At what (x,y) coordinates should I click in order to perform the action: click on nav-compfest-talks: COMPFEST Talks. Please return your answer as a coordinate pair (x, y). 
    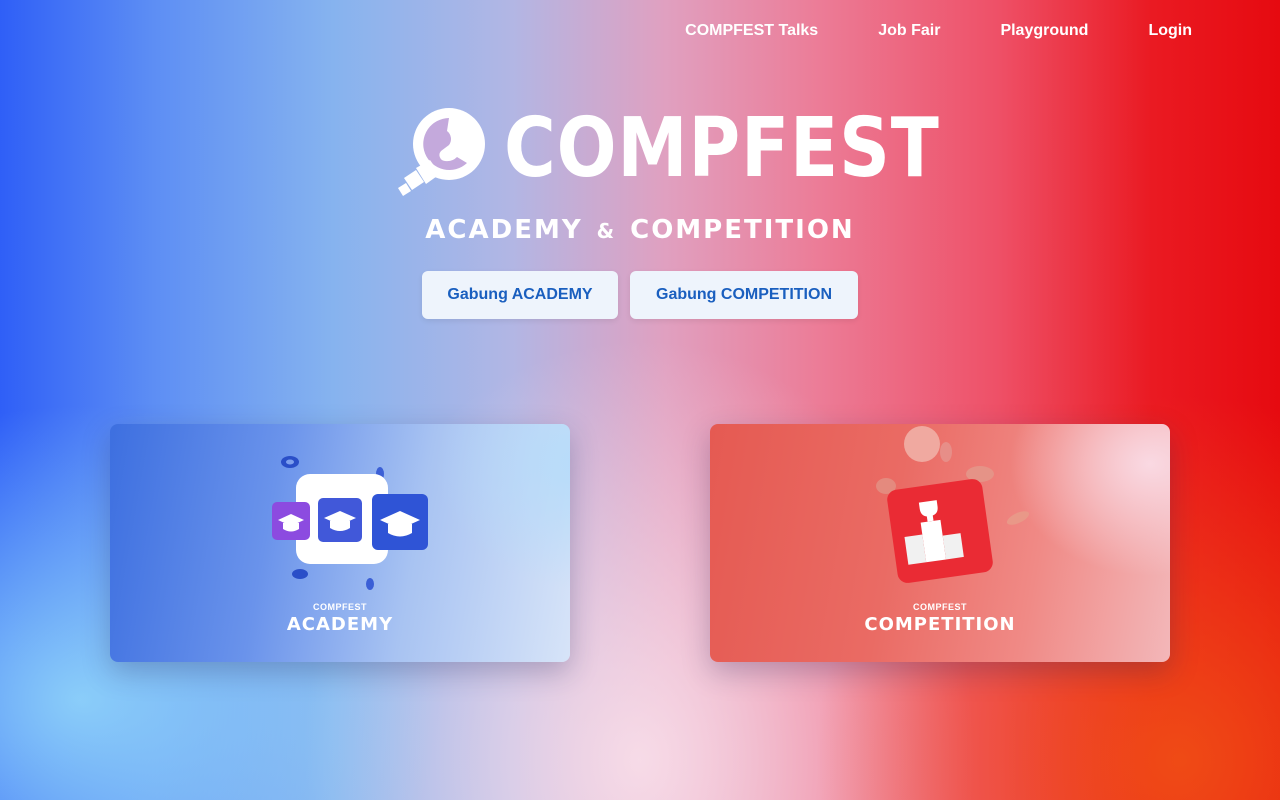
    Looking at the image, I should click on (751, 31).